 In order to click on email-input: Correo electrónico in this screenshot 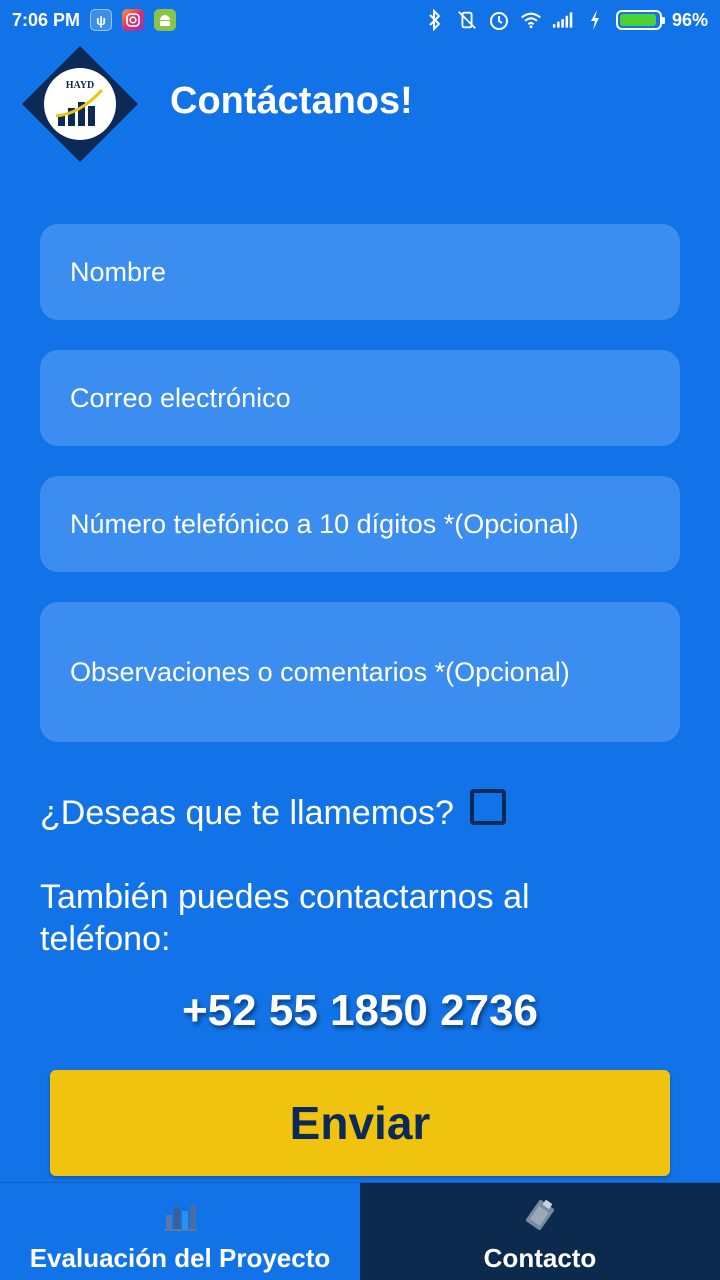, I will do `click(360, 398)`.